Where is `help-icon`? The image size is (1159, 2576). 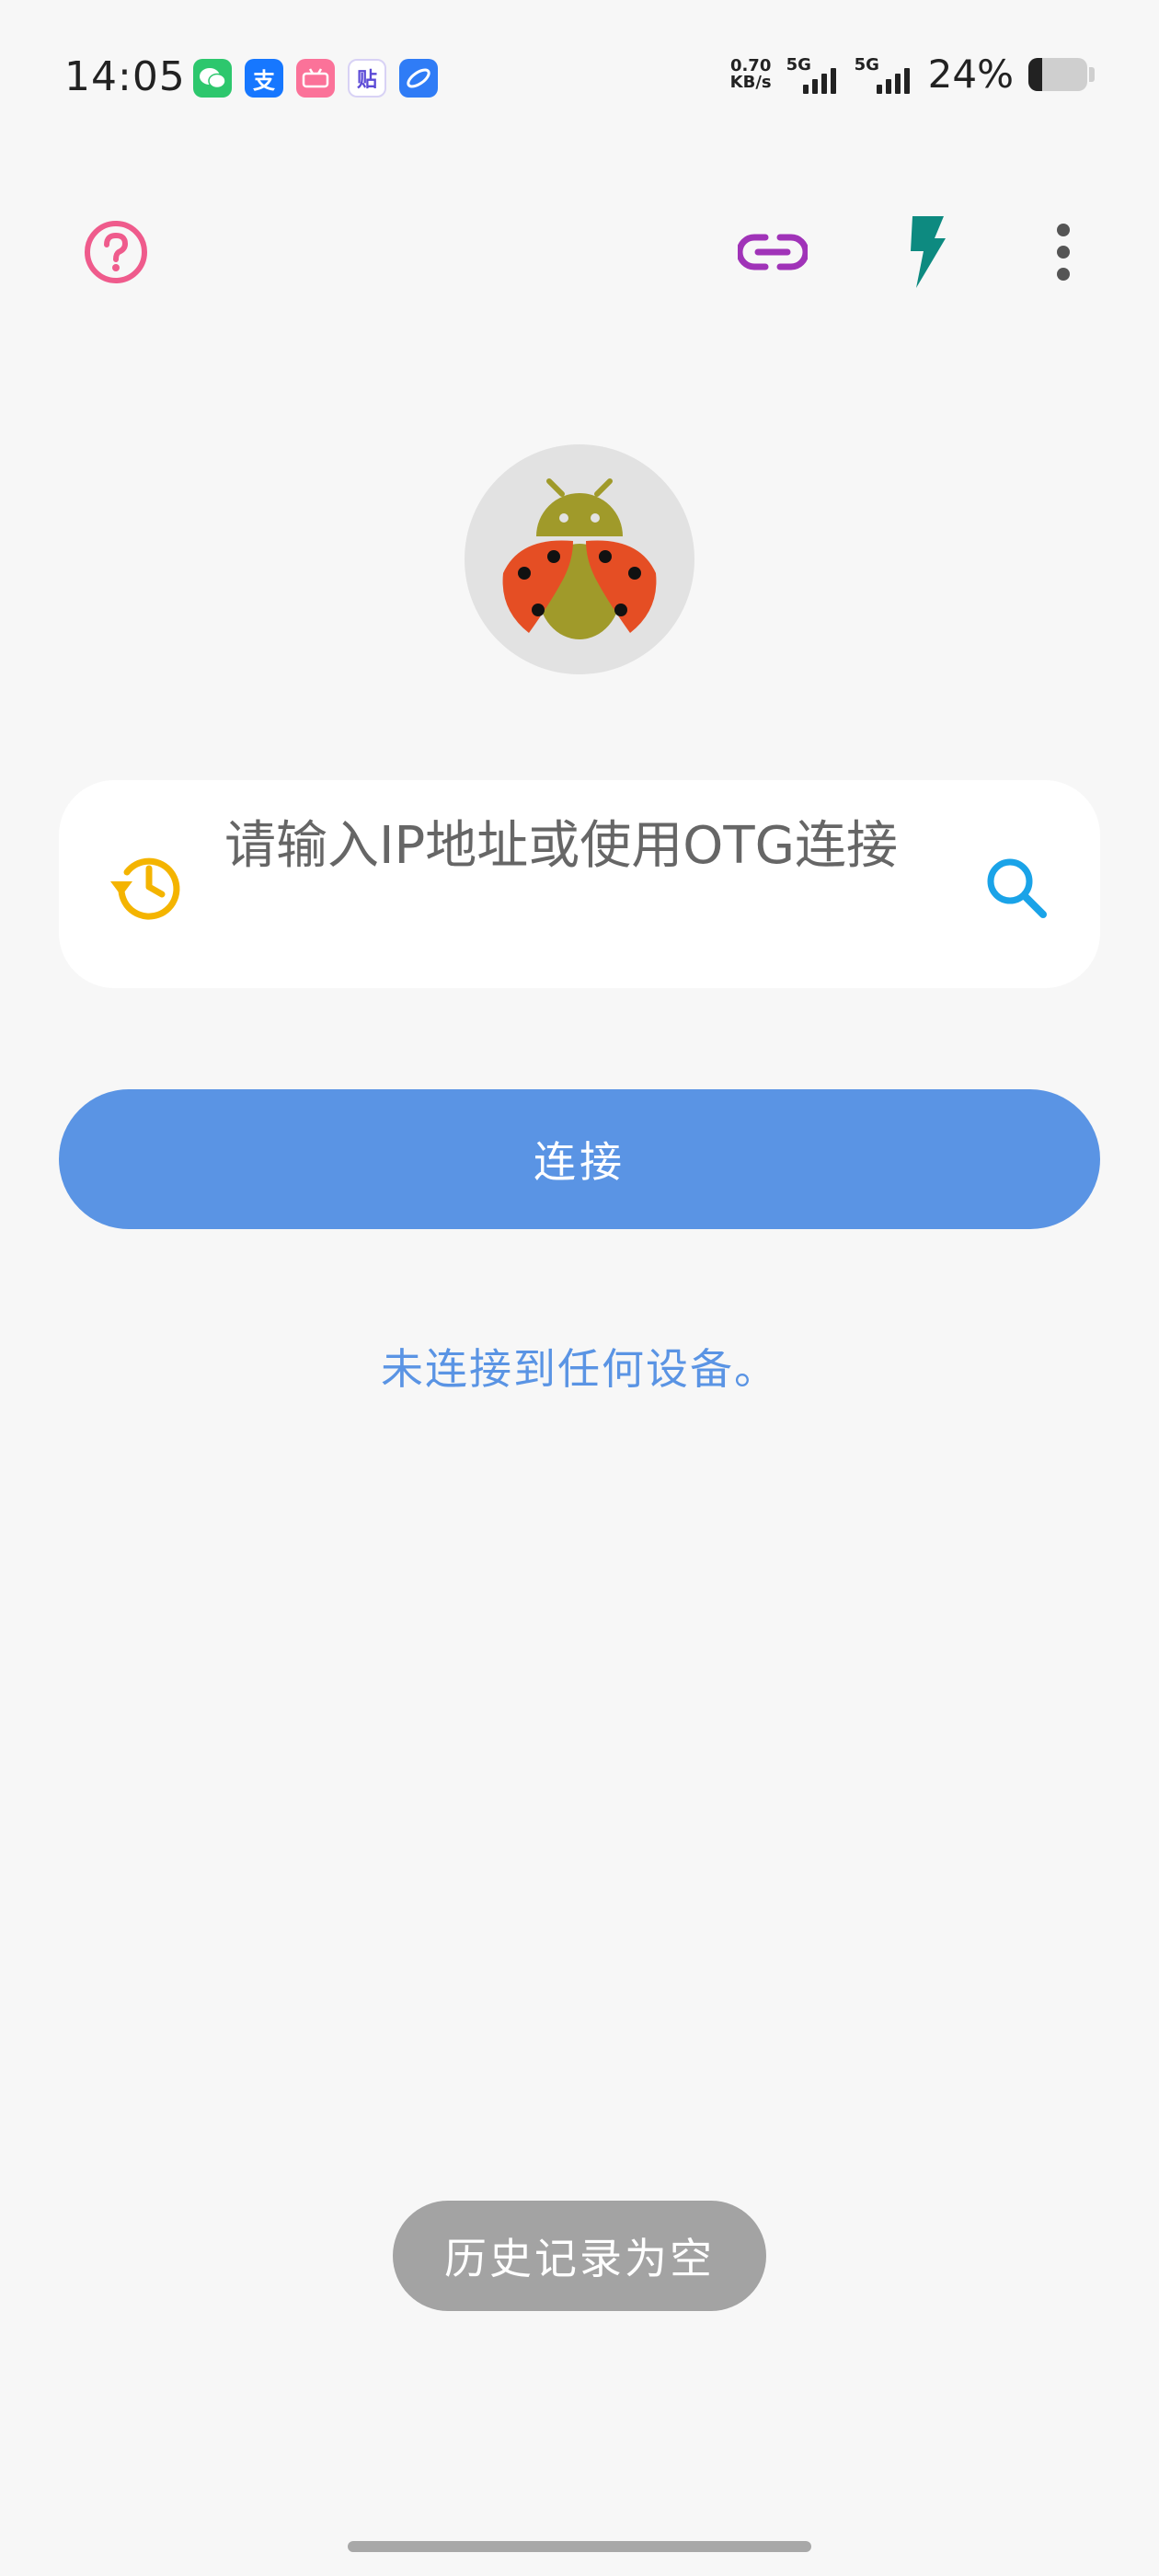
help-icon is located at coordinates (116, 252).